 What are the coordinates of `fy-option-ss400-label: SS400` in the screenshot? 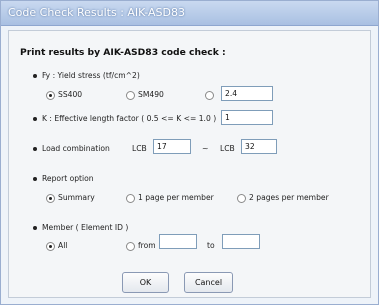 It's located at (70, 94).